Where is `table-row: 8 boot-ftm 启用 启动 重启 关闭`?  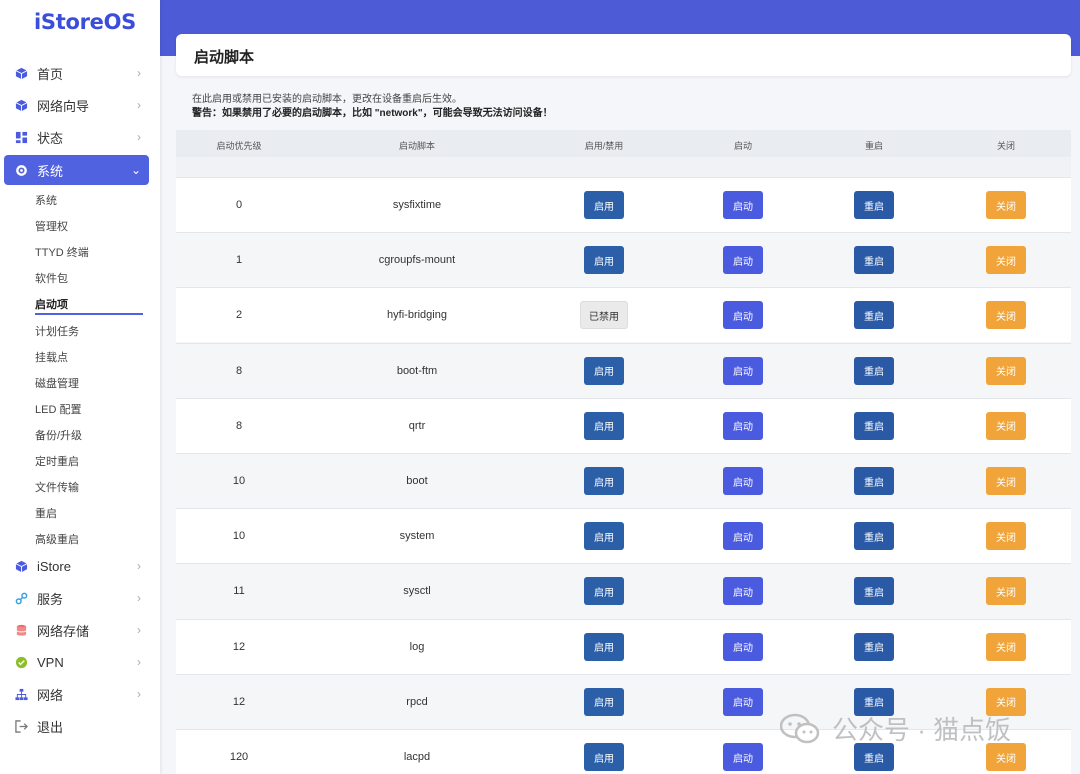
table-row: 8 boot-ftm 启用 启动 重启 关闭 is located at coordinates (623, 370).